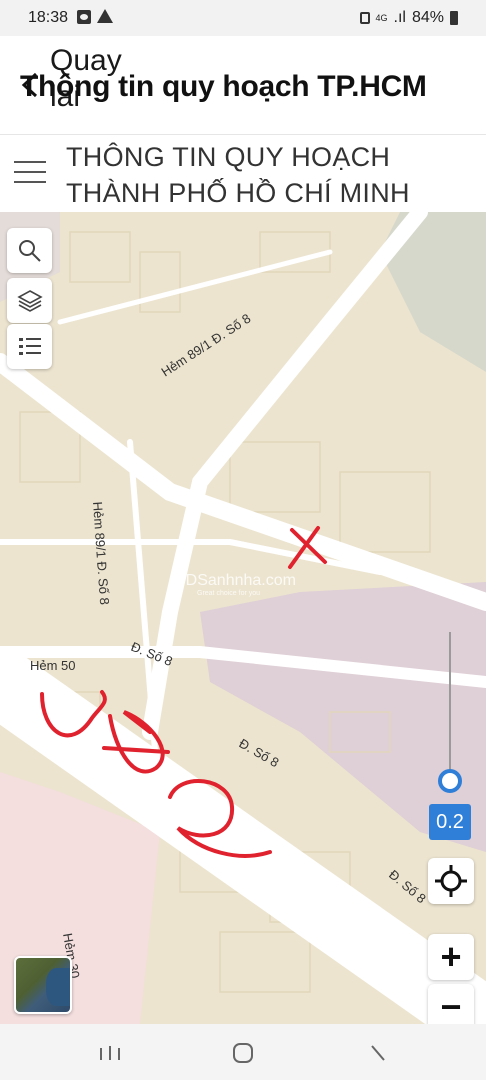 The height and width of the screenshot is (1080, 486). I want to click on search-icon, so click(29, 250).